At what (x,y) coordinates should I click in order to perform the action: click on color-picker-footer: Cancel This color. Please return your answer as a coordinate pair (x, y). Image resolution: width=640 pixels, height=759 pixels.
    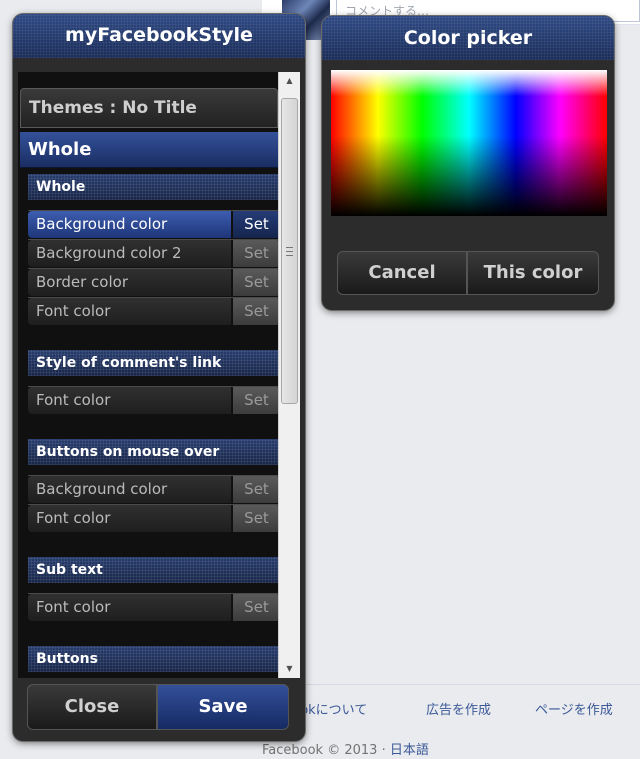
    Looking at the image, I should click on (468, 273).